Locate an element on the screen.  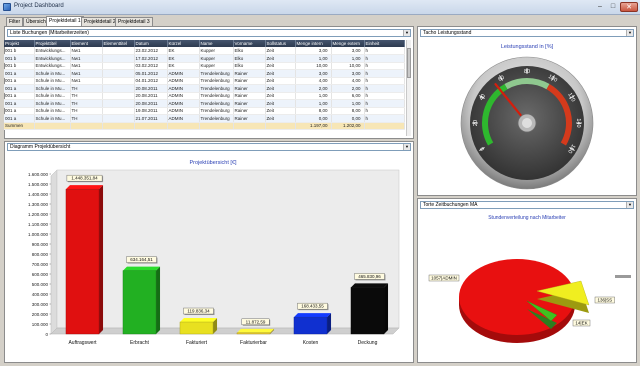
table-scrollbar is located at coordinates (408, 88).